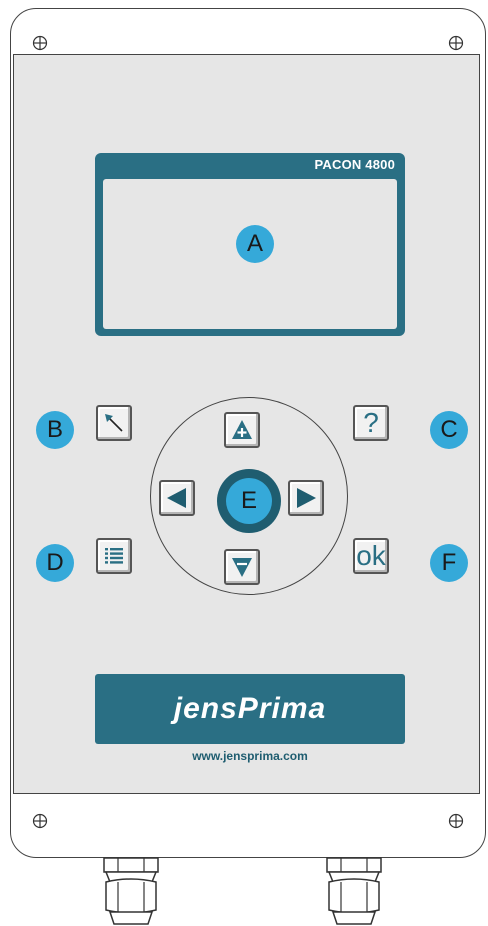 The width and height of the screenshot is (488, 926). I want to click on callout-c: C, so click(449, 430).